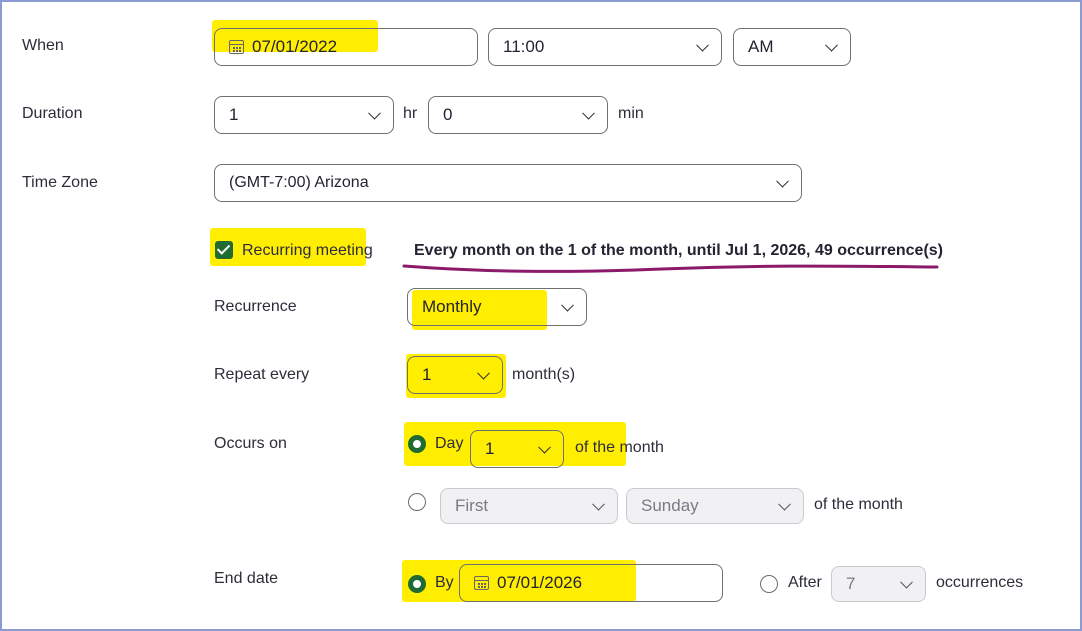 Image resolution: width=1082 pixels, height=631 pixels. I want to click on day-value: 1, so click(490, 448).